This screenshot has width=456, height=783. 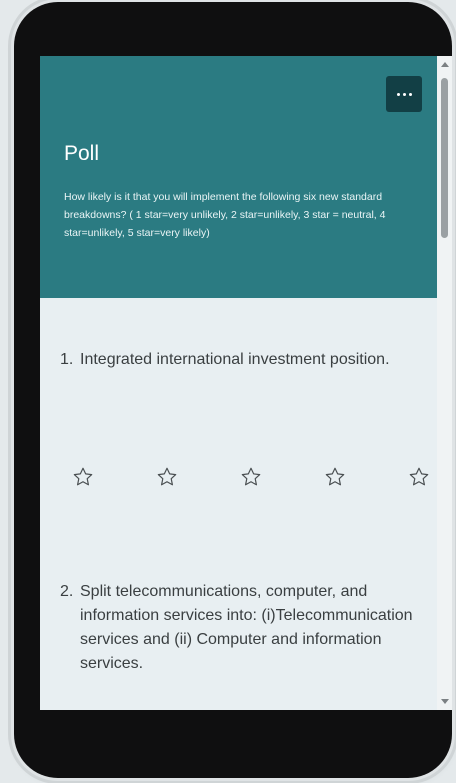 I want to click on poll-title: Poll, so click(x=82, y=153).